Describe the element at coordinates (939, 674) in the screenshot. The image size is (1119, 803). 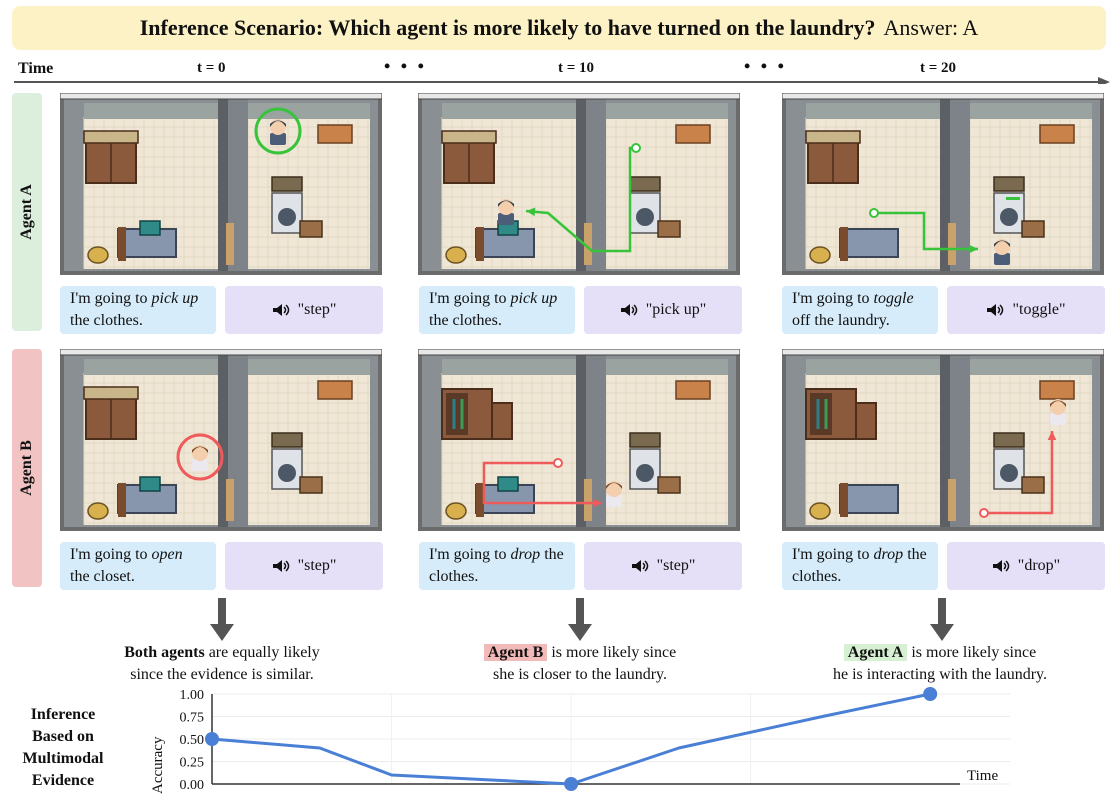
I see `verdict-text: he is interacting with the laundry.` at that location.